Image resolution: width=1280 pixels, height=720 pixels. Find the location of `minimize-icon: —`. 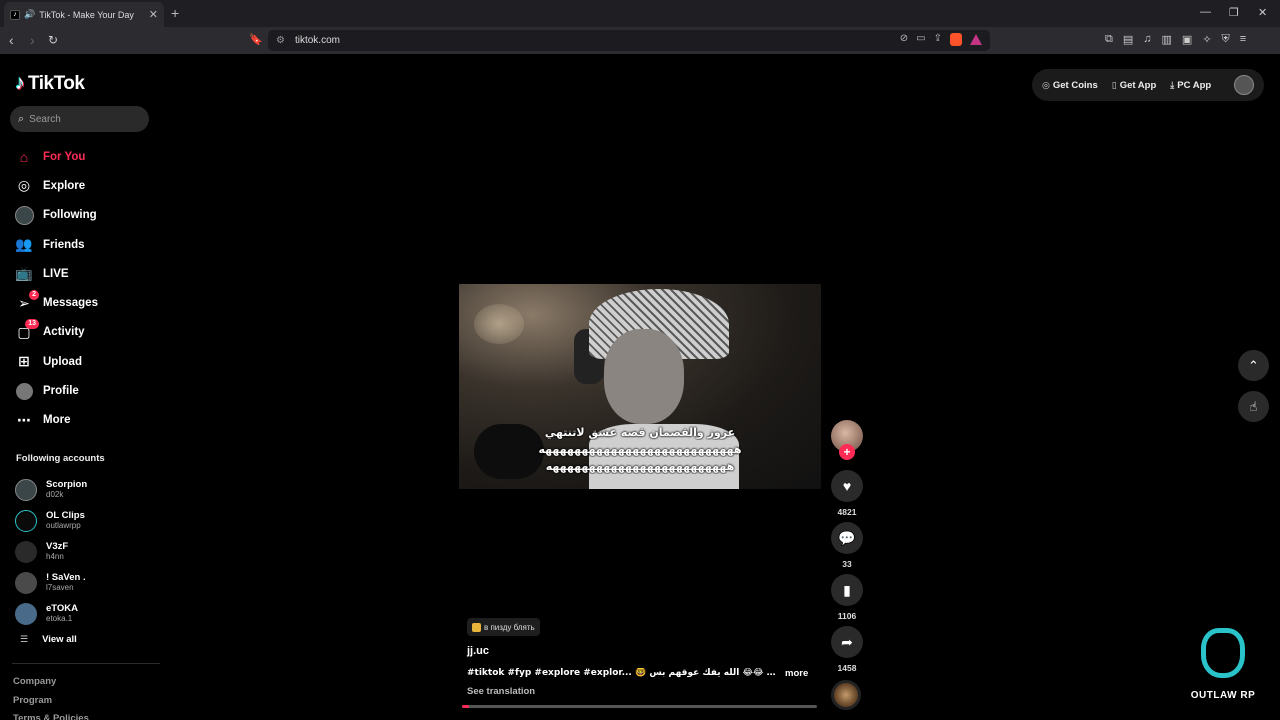

minimize-icon: — is located at coordinates (1205, 12).